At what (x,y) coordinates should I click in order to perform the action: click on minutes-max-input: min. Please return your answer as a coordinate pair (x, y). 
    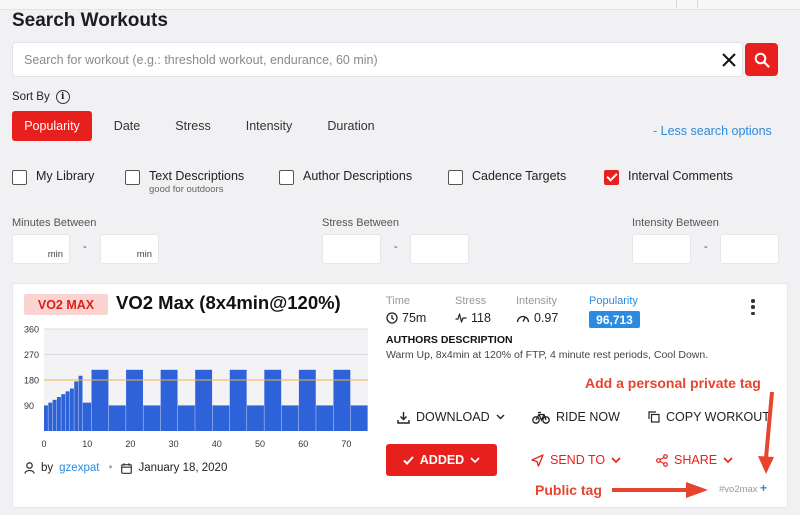
    Looking at the image, I should click on (129, 249).